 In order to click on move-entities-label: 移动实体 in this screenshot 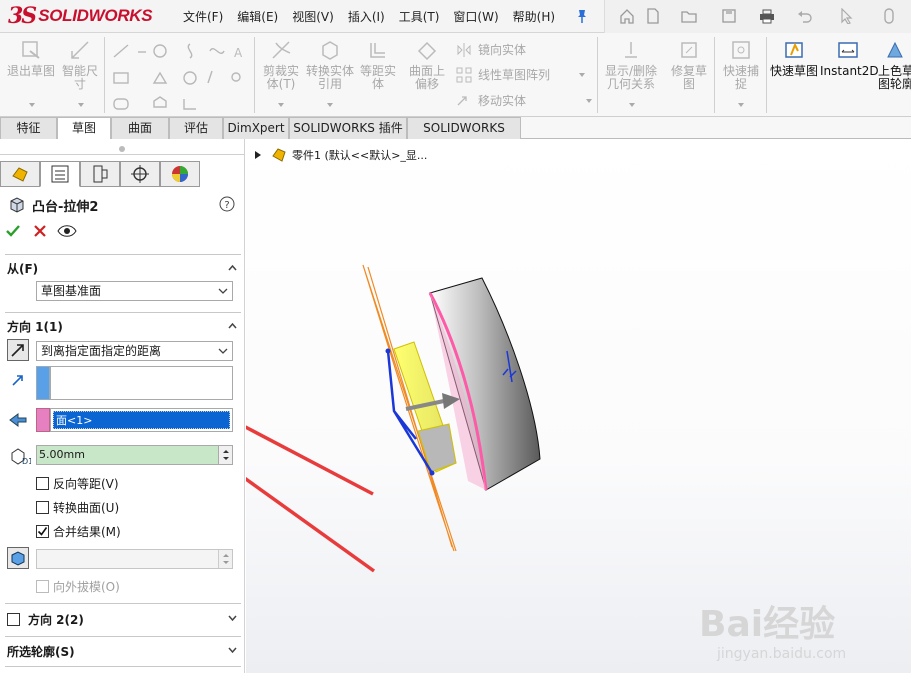, I will do `click(502, 101)`.